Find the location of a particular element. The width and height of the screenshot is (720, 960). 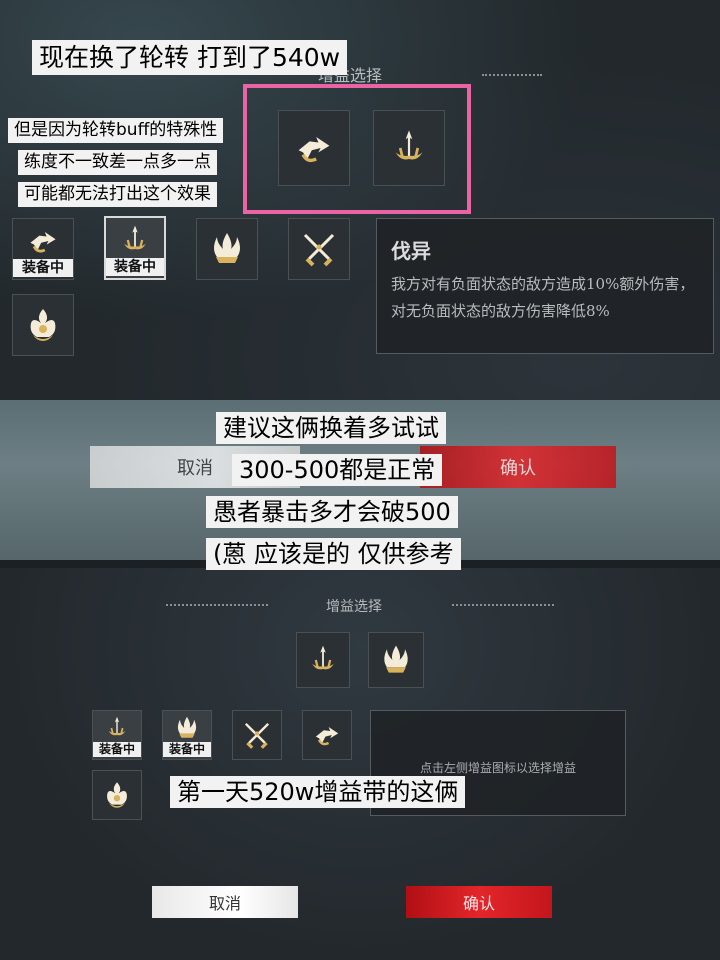

caption-line-8: (蒽 应该是的 仅供参考 is located at coordinates (333, 554).